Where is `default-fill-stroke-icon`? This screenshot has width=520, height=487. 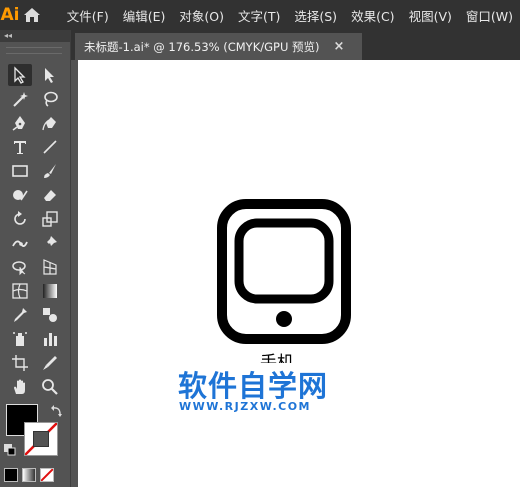 default-fill-stroke-icon is located at coordinates (10, 450).